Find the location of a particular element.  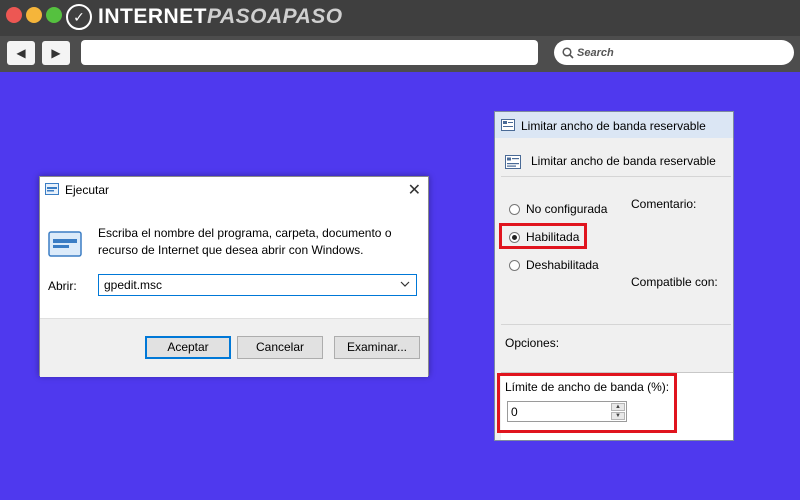

minimize-window-button is located at coordinates (34, 15).